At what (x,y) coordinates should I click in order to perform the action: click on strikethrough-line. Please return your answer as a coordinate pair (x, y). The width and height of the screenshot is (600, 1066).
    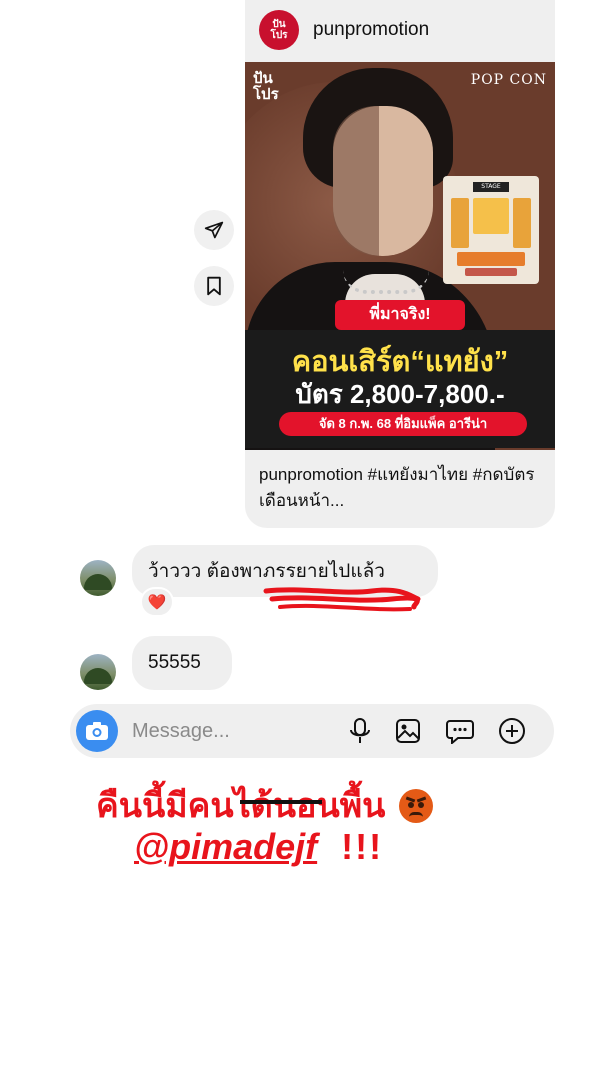
    Looking at the image, I should click on (281, 802).